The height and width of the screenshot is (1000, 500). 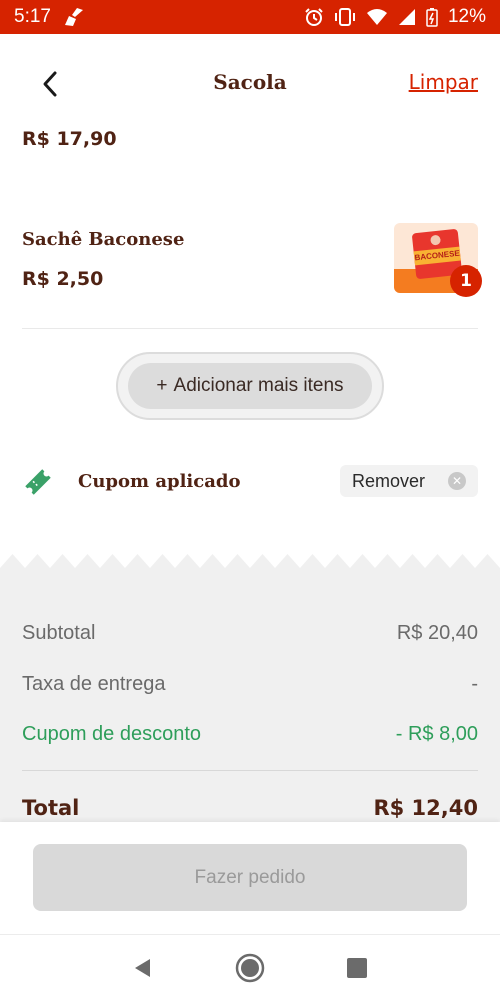 I want to click on status-time: 5:17, so click(x=32, y=16).